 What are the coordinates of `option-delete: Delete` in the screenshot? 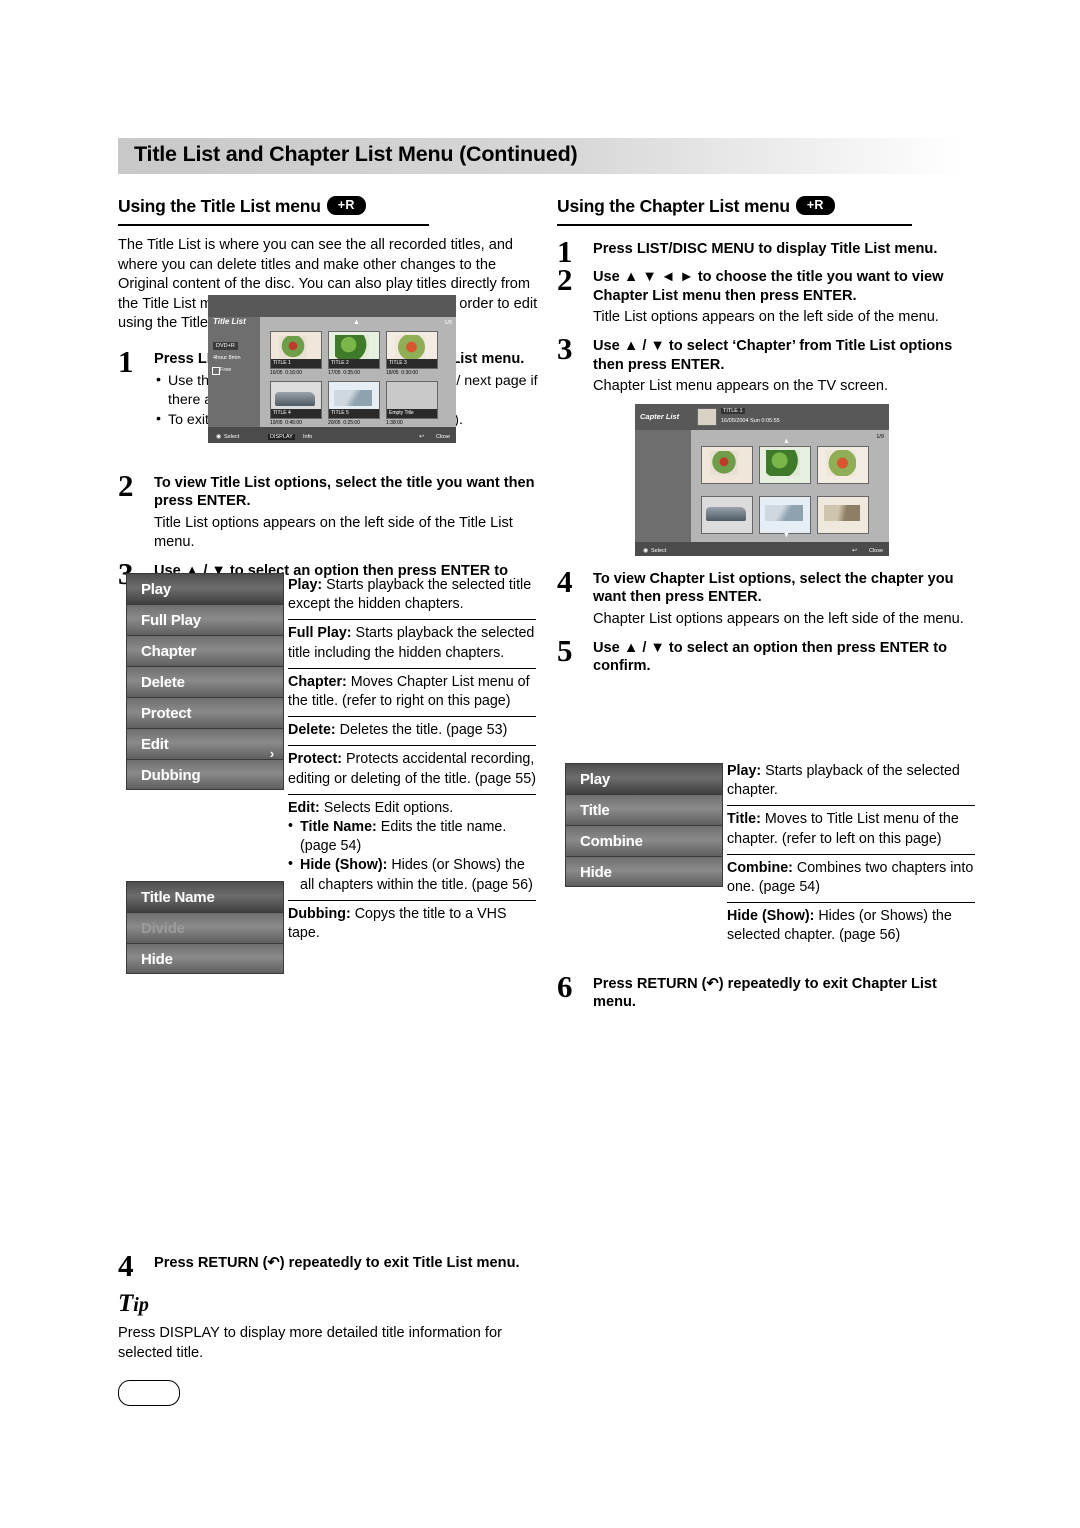 It's located at (205, 681).